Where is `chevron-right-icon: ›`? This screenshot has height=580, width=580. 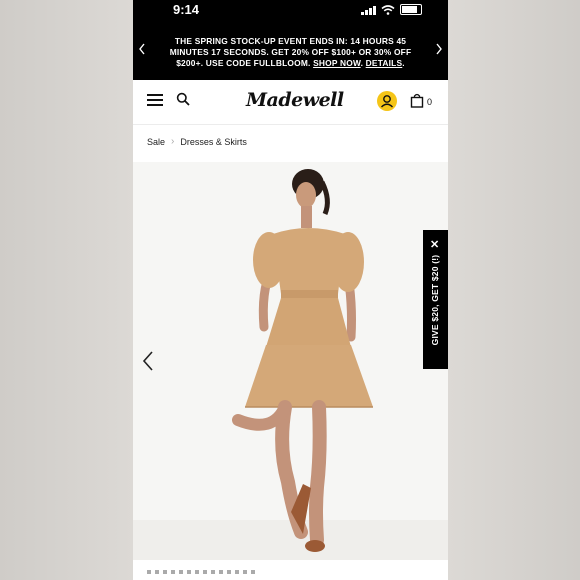 chevron-right-icon: › is located at coordinates (173, 141).